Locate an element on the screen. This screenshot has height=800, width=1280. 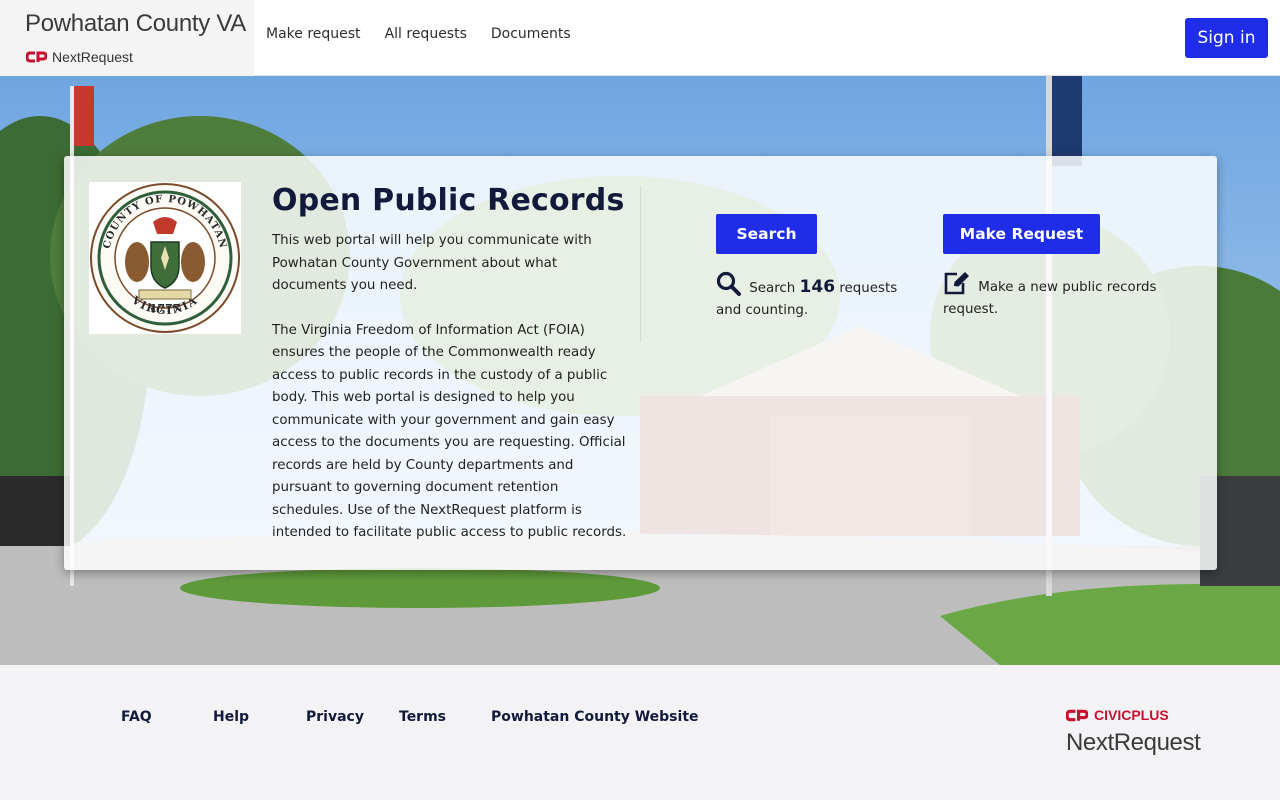
civicplus-brand: CIVICPLUS is located at coordinates (1117, 715).